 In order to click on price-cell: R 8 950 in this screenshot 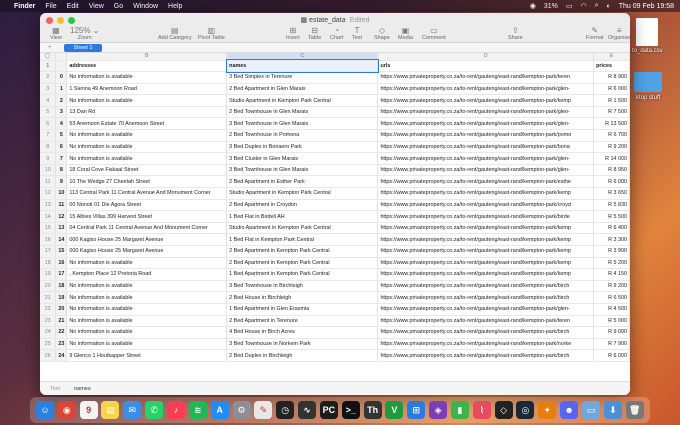, I will do `click(611, 170)`.